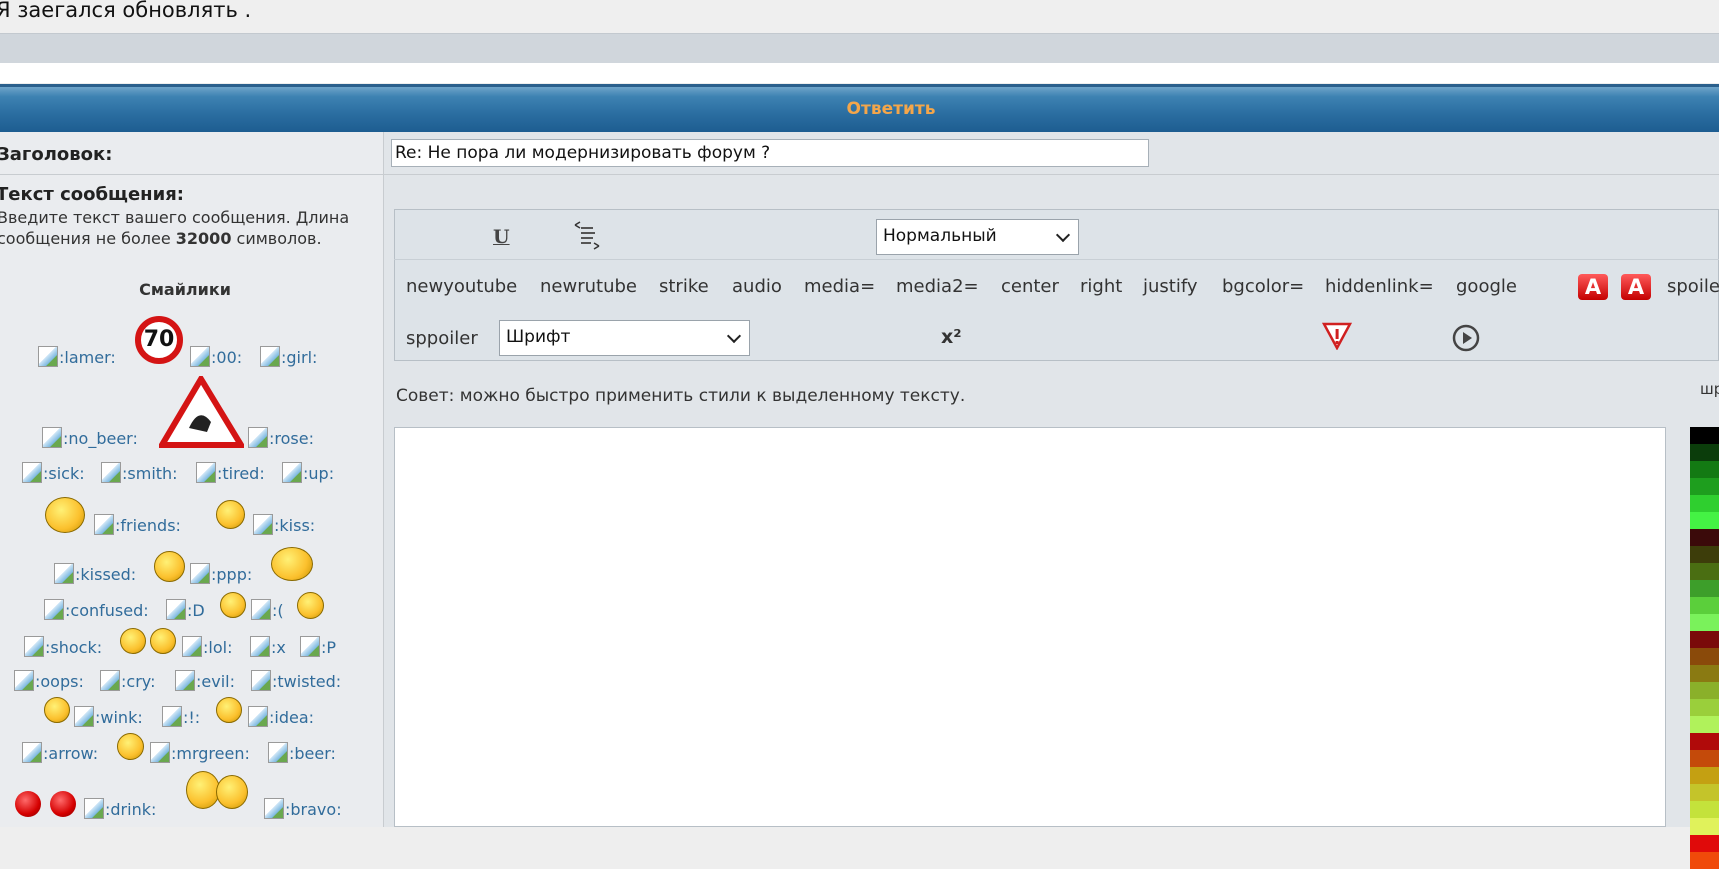 The height and width of the screenshot is (869, 1719). I want to click on bgcolor-button: bgcolor=, so click(1263, 286).